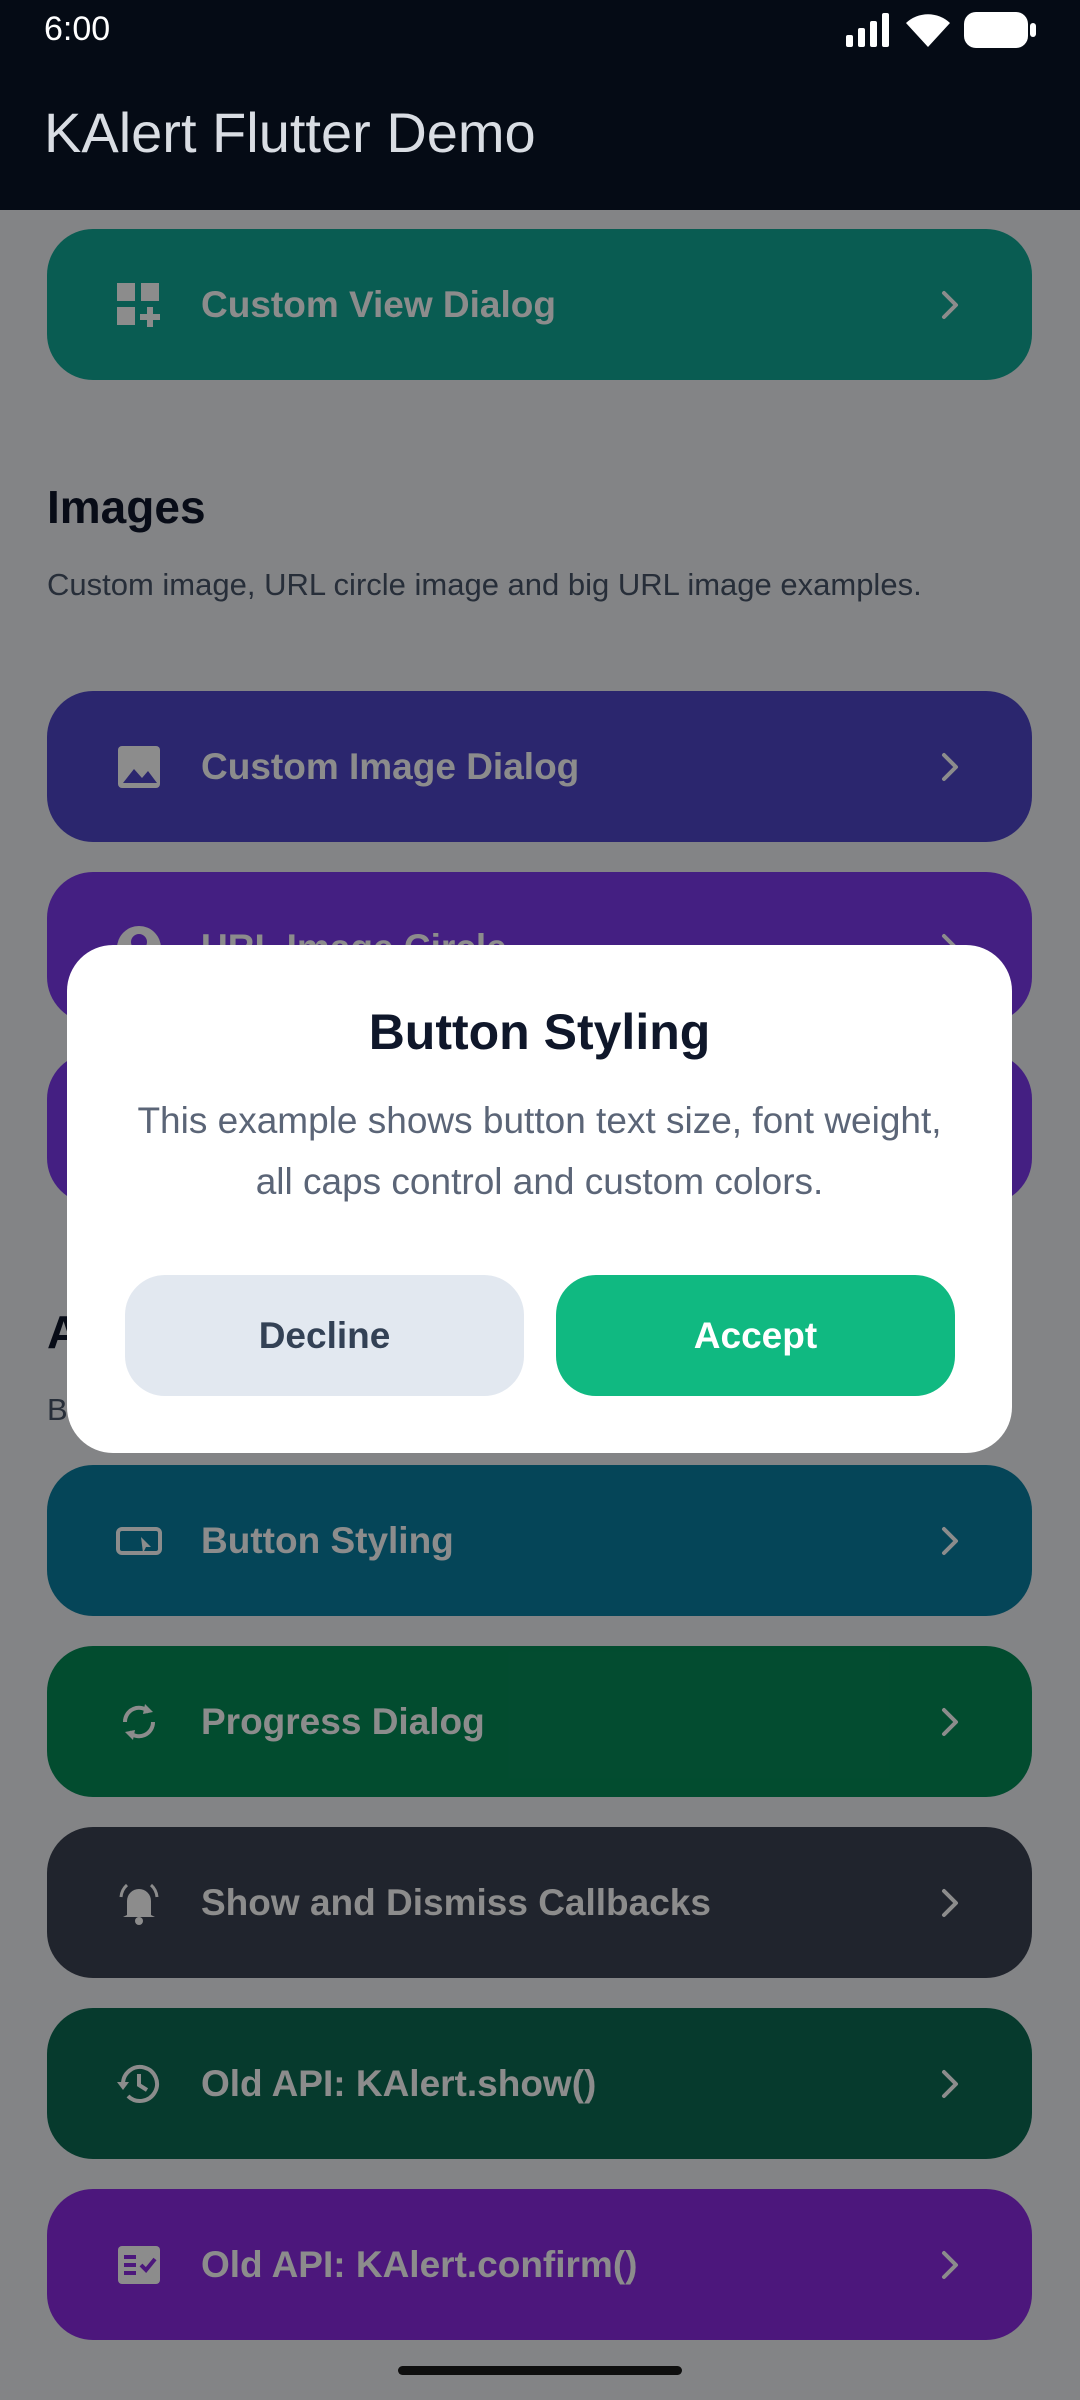  Describe the element at coordinates (324, 1335) in the screenshot. I see `decline-button: Decline` at that location.